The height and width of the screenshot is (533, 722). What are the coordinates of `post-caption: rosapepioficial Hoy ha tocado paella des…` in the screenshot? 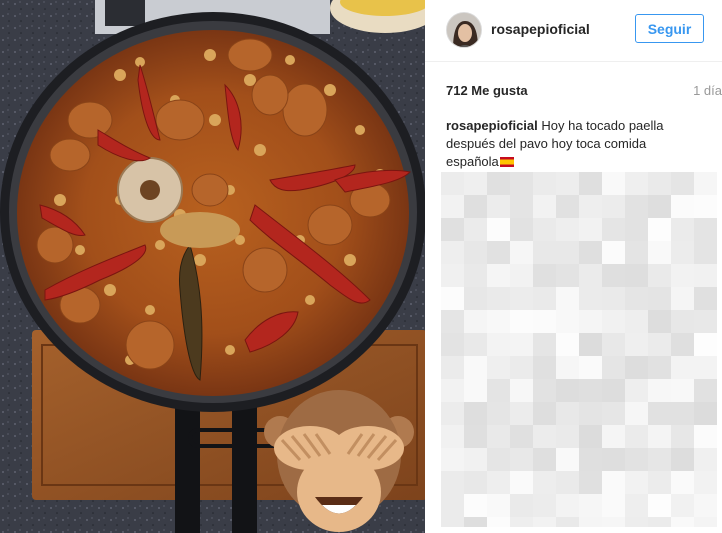 It's located at (566, 144).